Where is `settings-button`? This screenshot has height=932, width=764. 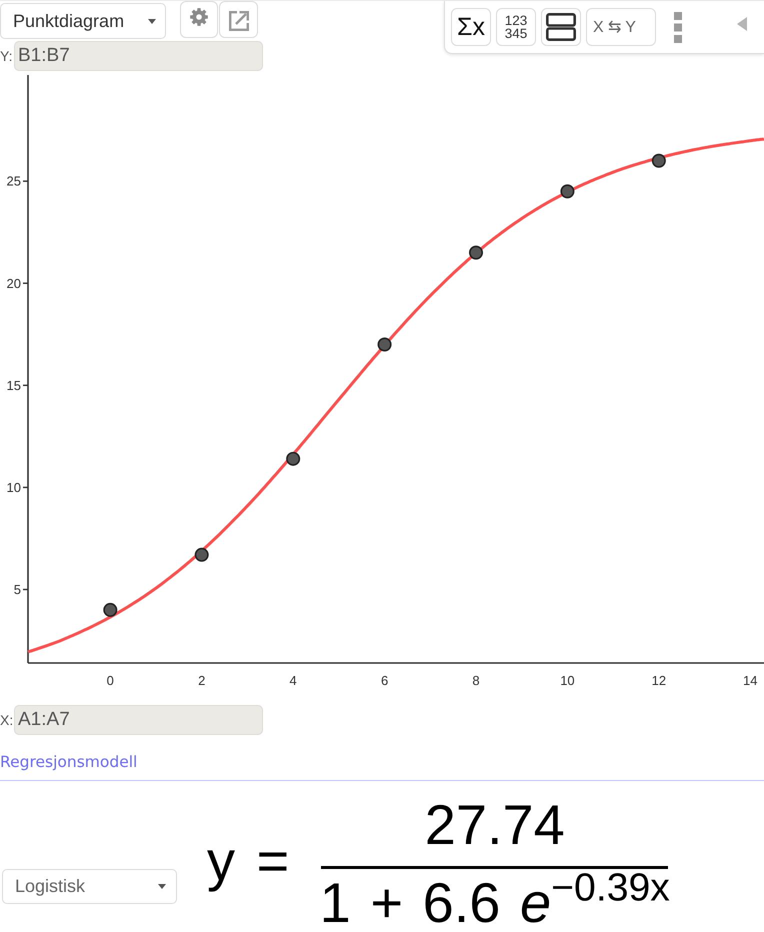 settings-button is located at coordinates (199, 19).